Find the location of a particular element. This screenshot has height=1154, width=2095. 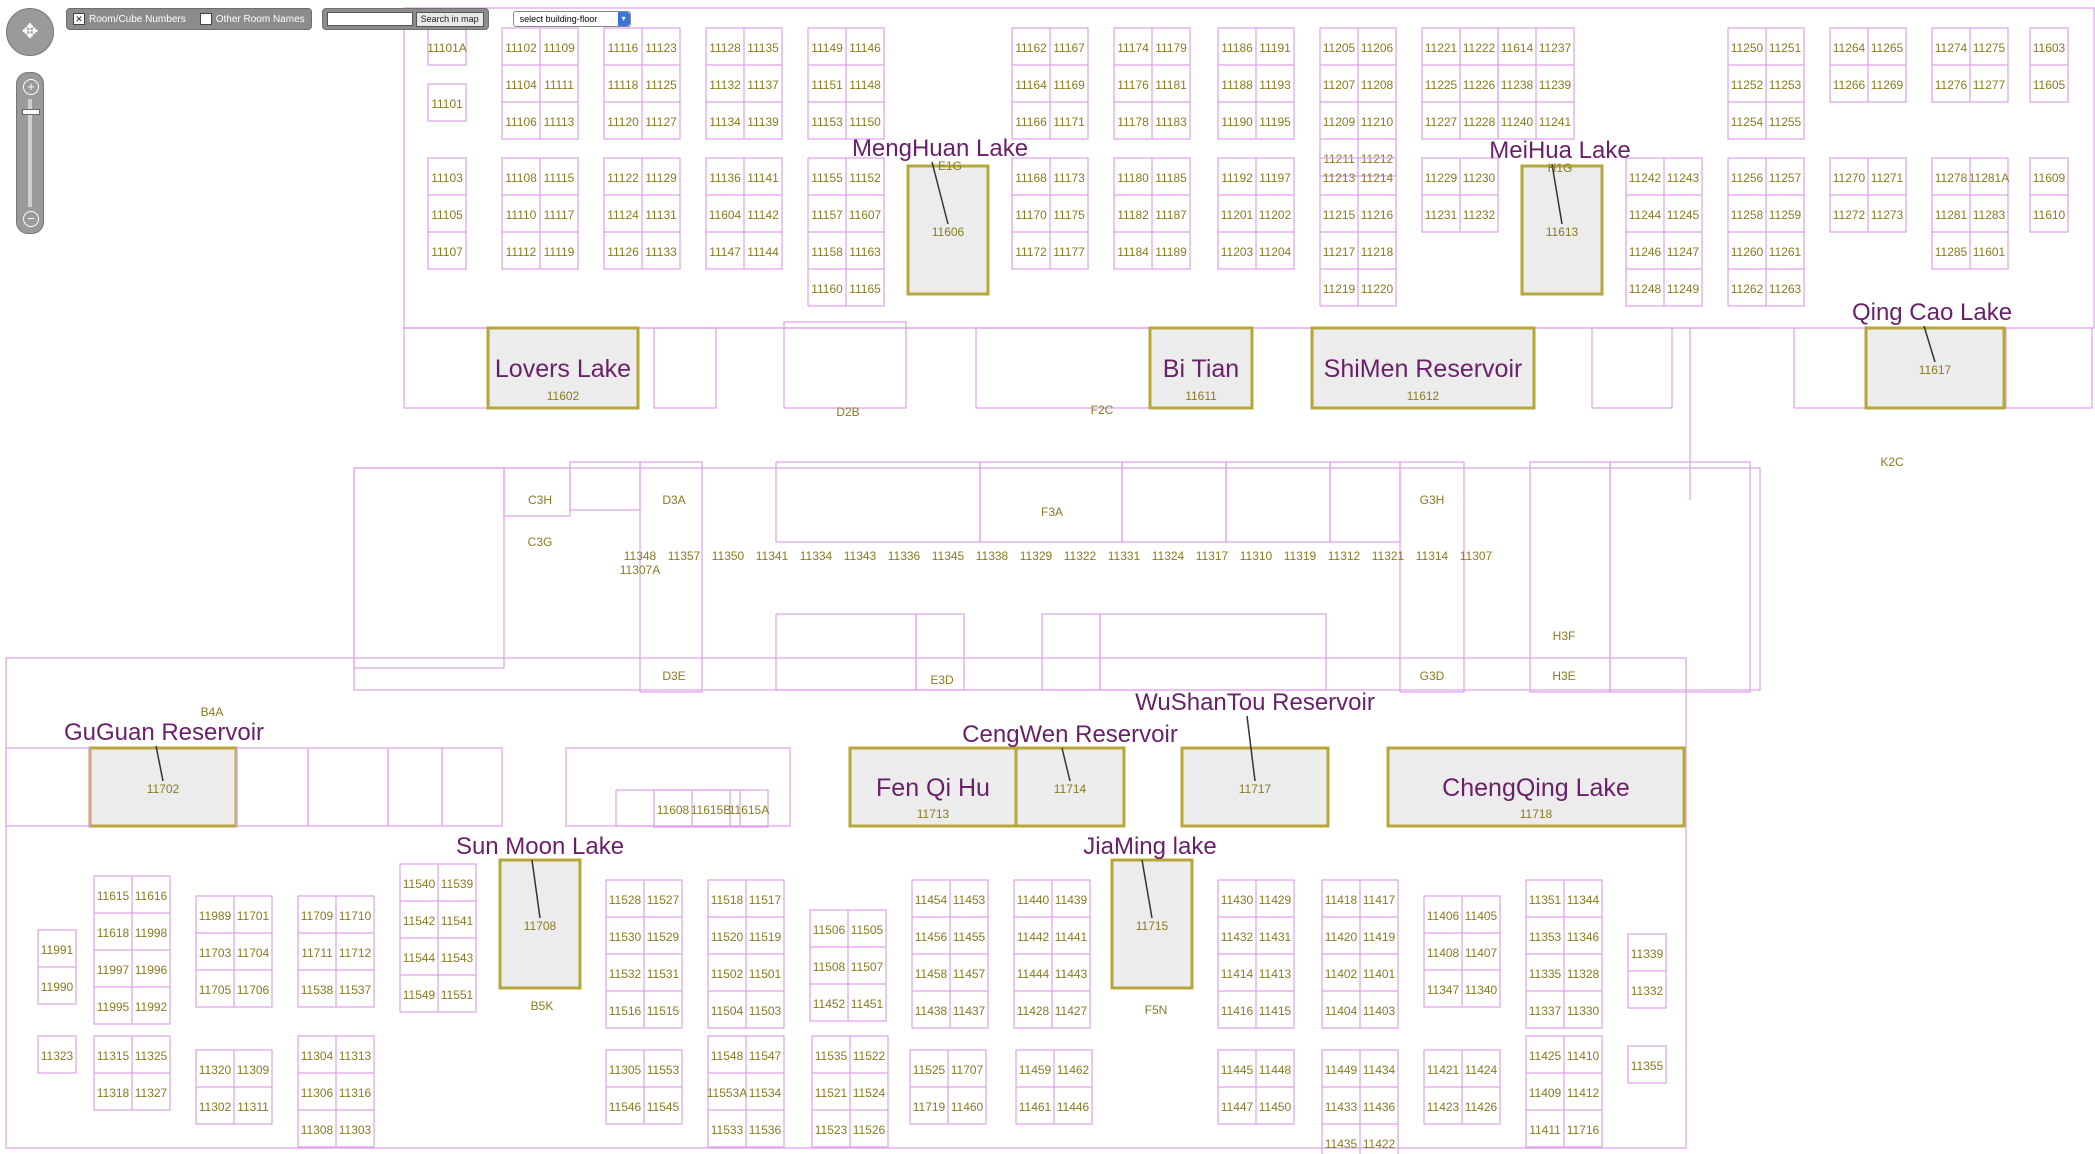

room-number: 11407 is located at coordinates (1481, 953).